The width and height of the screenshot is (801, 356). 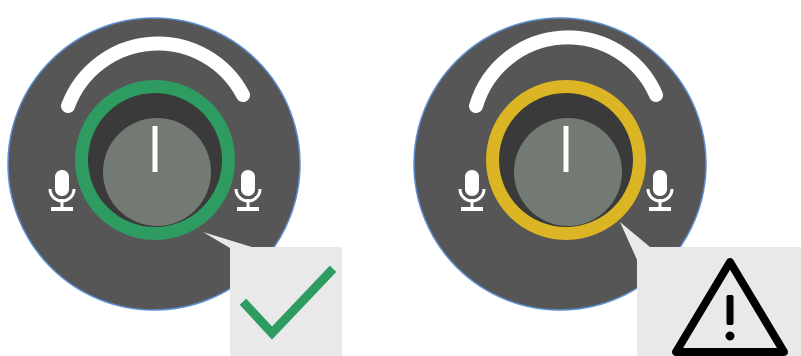 I want to click on warning-dot, so click(x=730, y=336).